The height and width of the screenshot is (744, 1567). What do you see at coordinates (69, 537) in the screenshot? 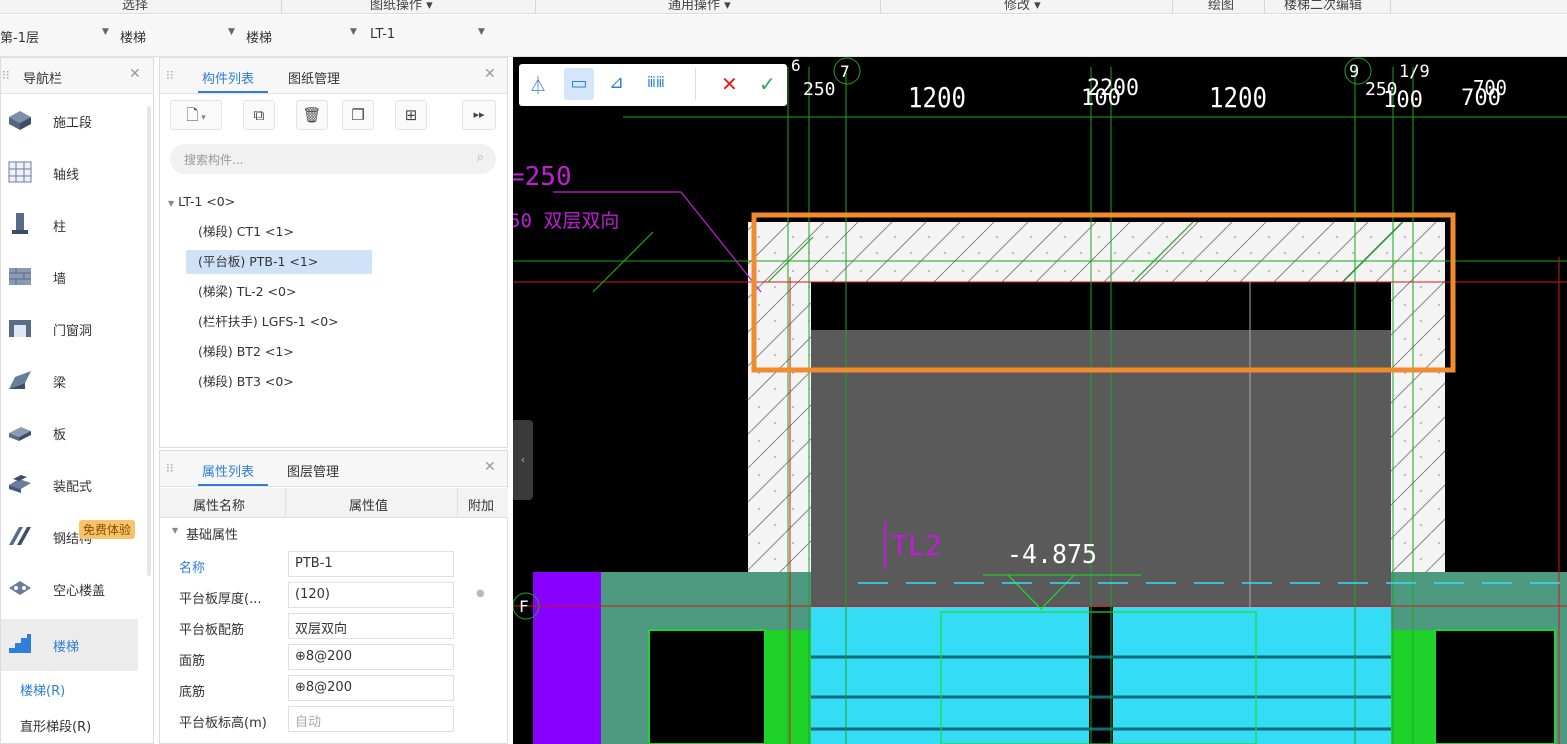
I see `nav-item-steel: 钢结构 免费体验` at bounding box center [69, 537].